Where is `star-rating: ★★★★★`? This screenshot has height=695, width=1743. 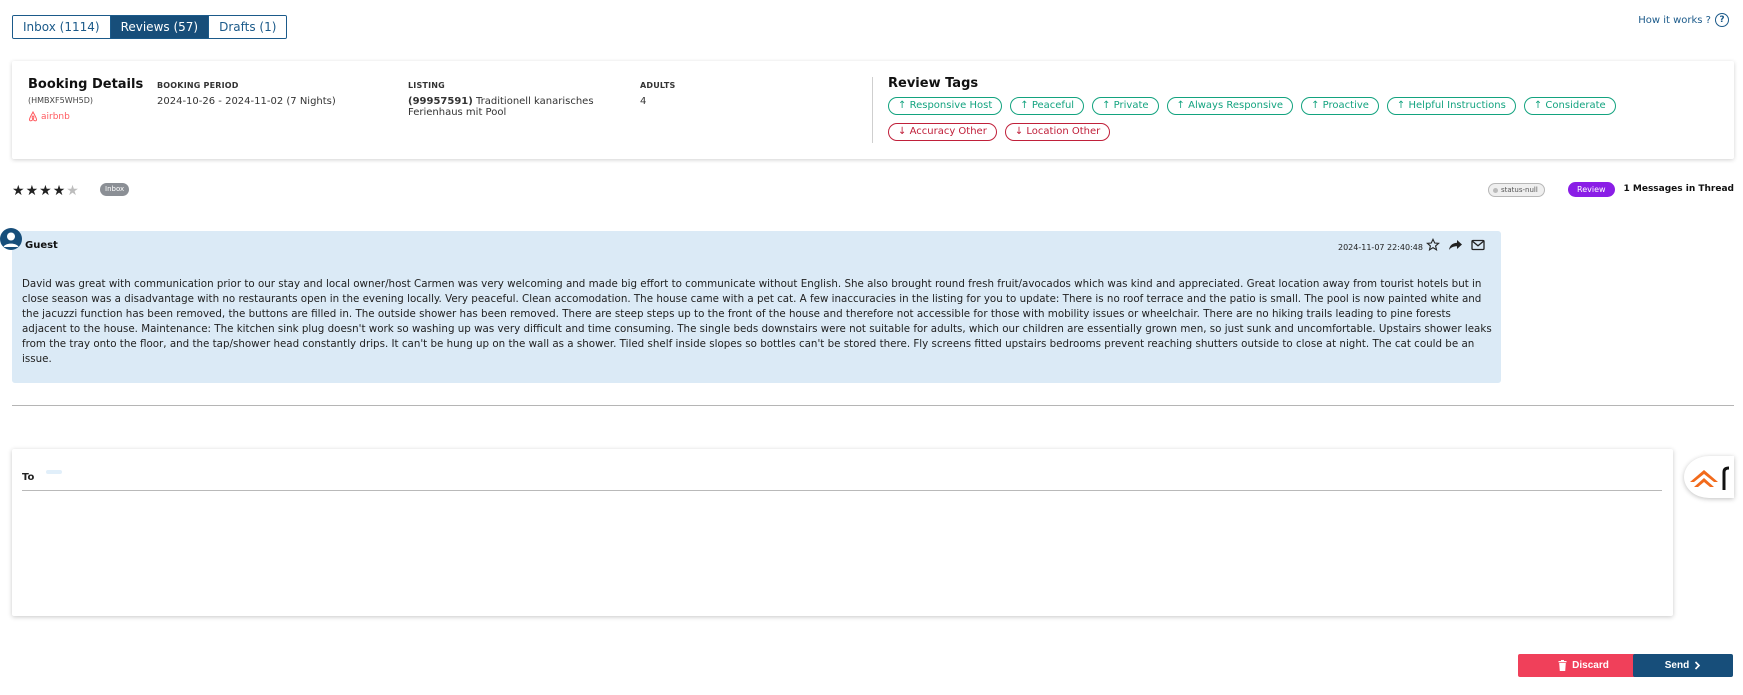 star-rating: ★★★★★ is located at coordinates (46, 191).